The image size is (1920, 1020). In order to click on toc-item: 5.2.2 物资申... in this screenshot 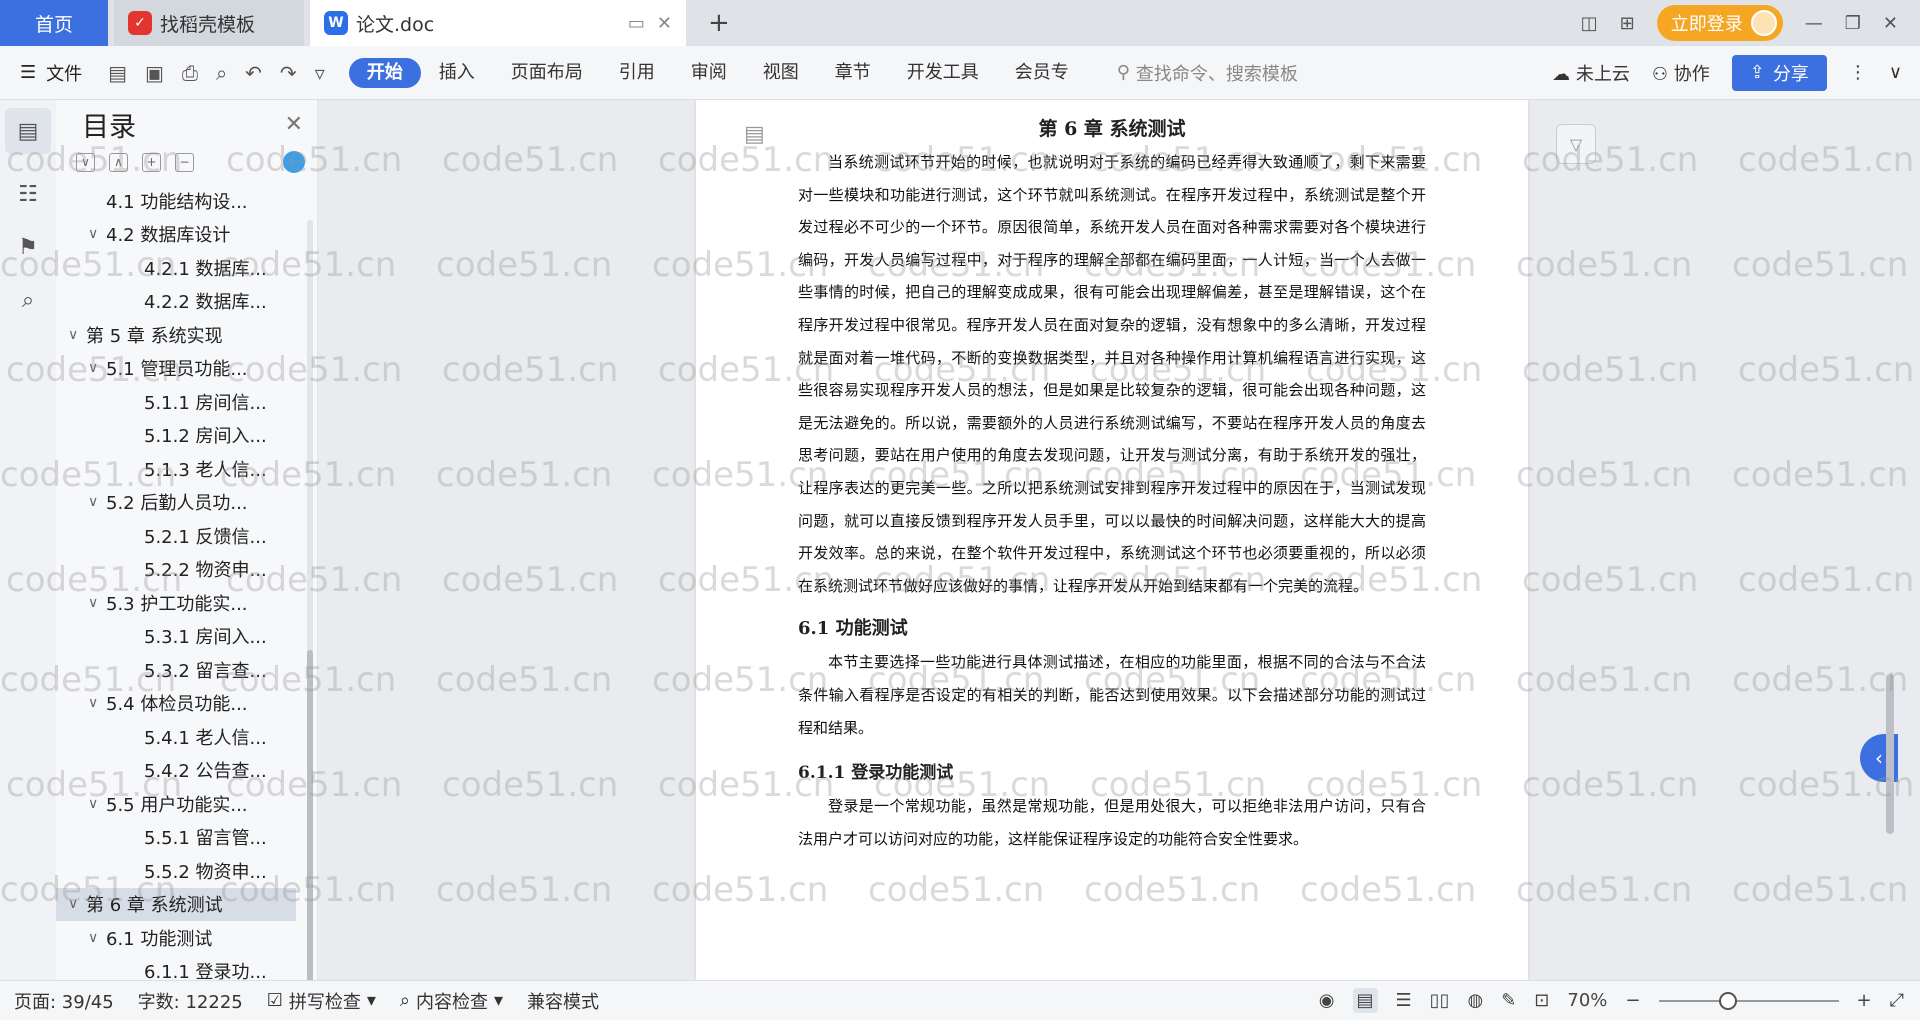, I will do `click(176, 570)`.